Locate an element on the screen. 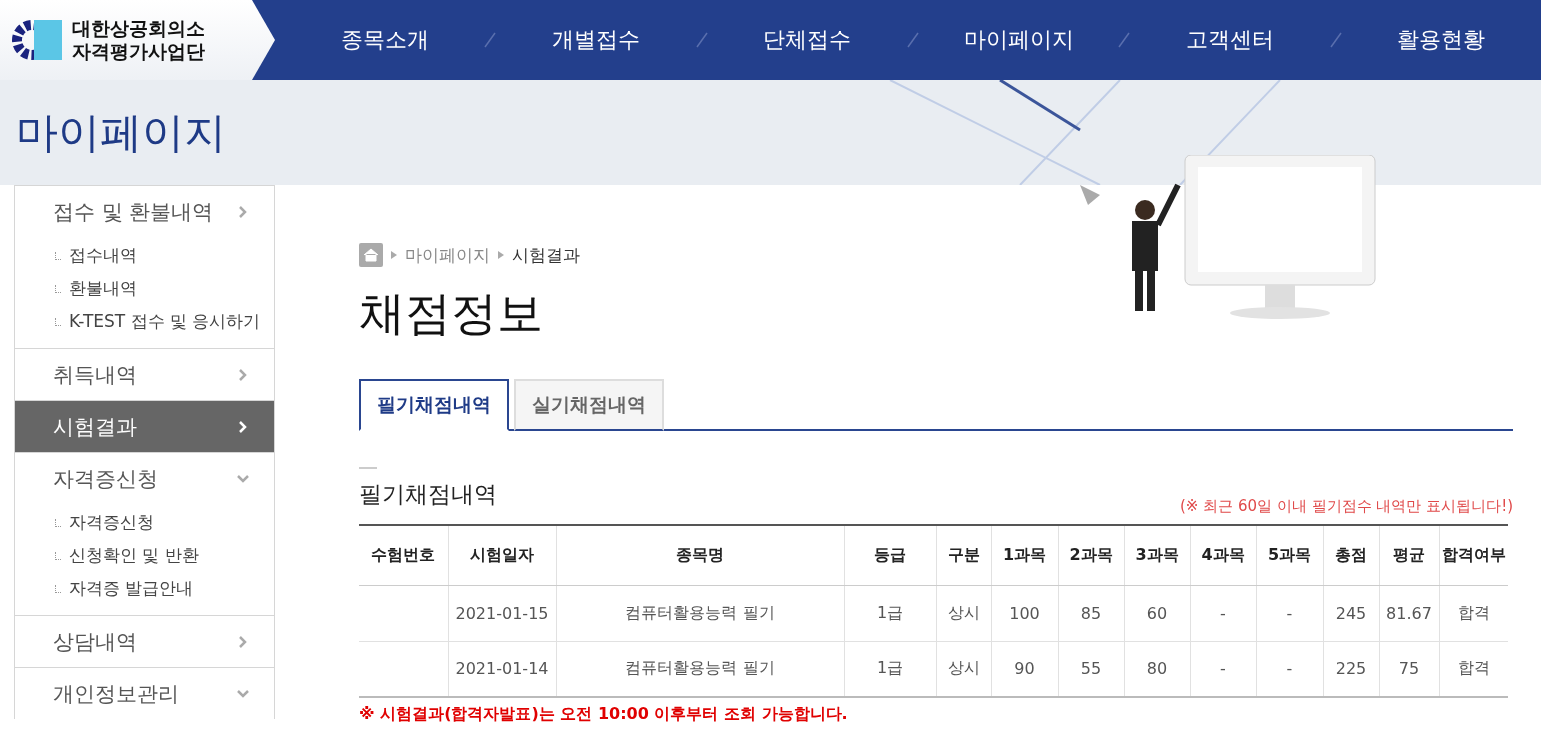 This screenshot has height=742, width=1541. nav-link: 종목소개 is located at coordinates (385, 40).